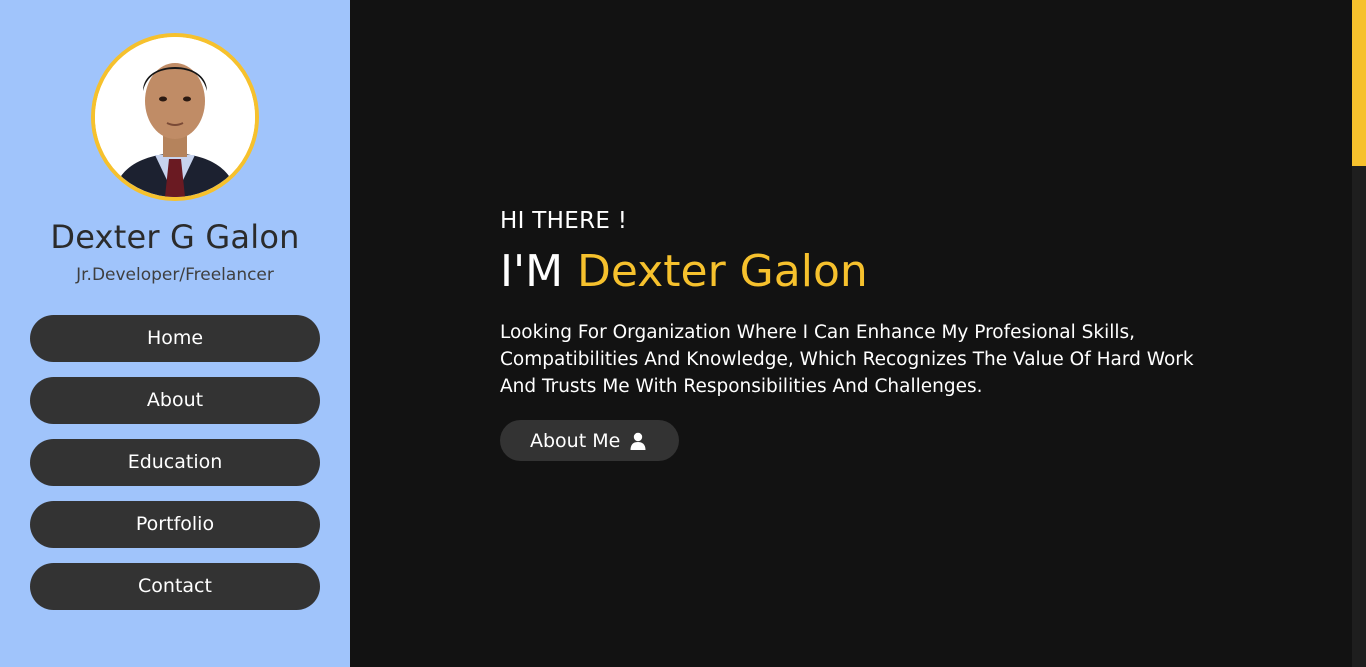  Describe the element at coordinates (175, 586) in the screenshot. I see `nav-contact-button: Contact` at that location.